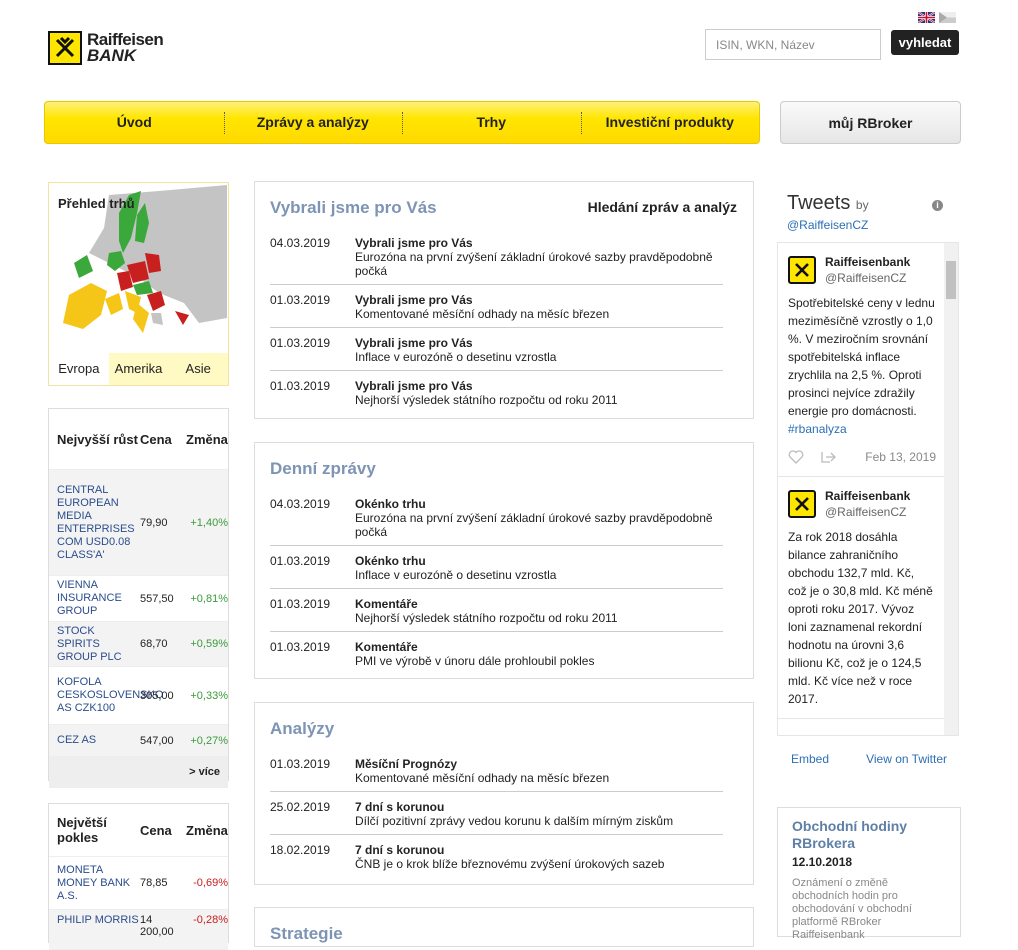  What do you see at coordinates (94, 598) in the screenshot?
I see `stock-name: VIENNA INSURANCE GROUP` at bounding box center [94, 598].